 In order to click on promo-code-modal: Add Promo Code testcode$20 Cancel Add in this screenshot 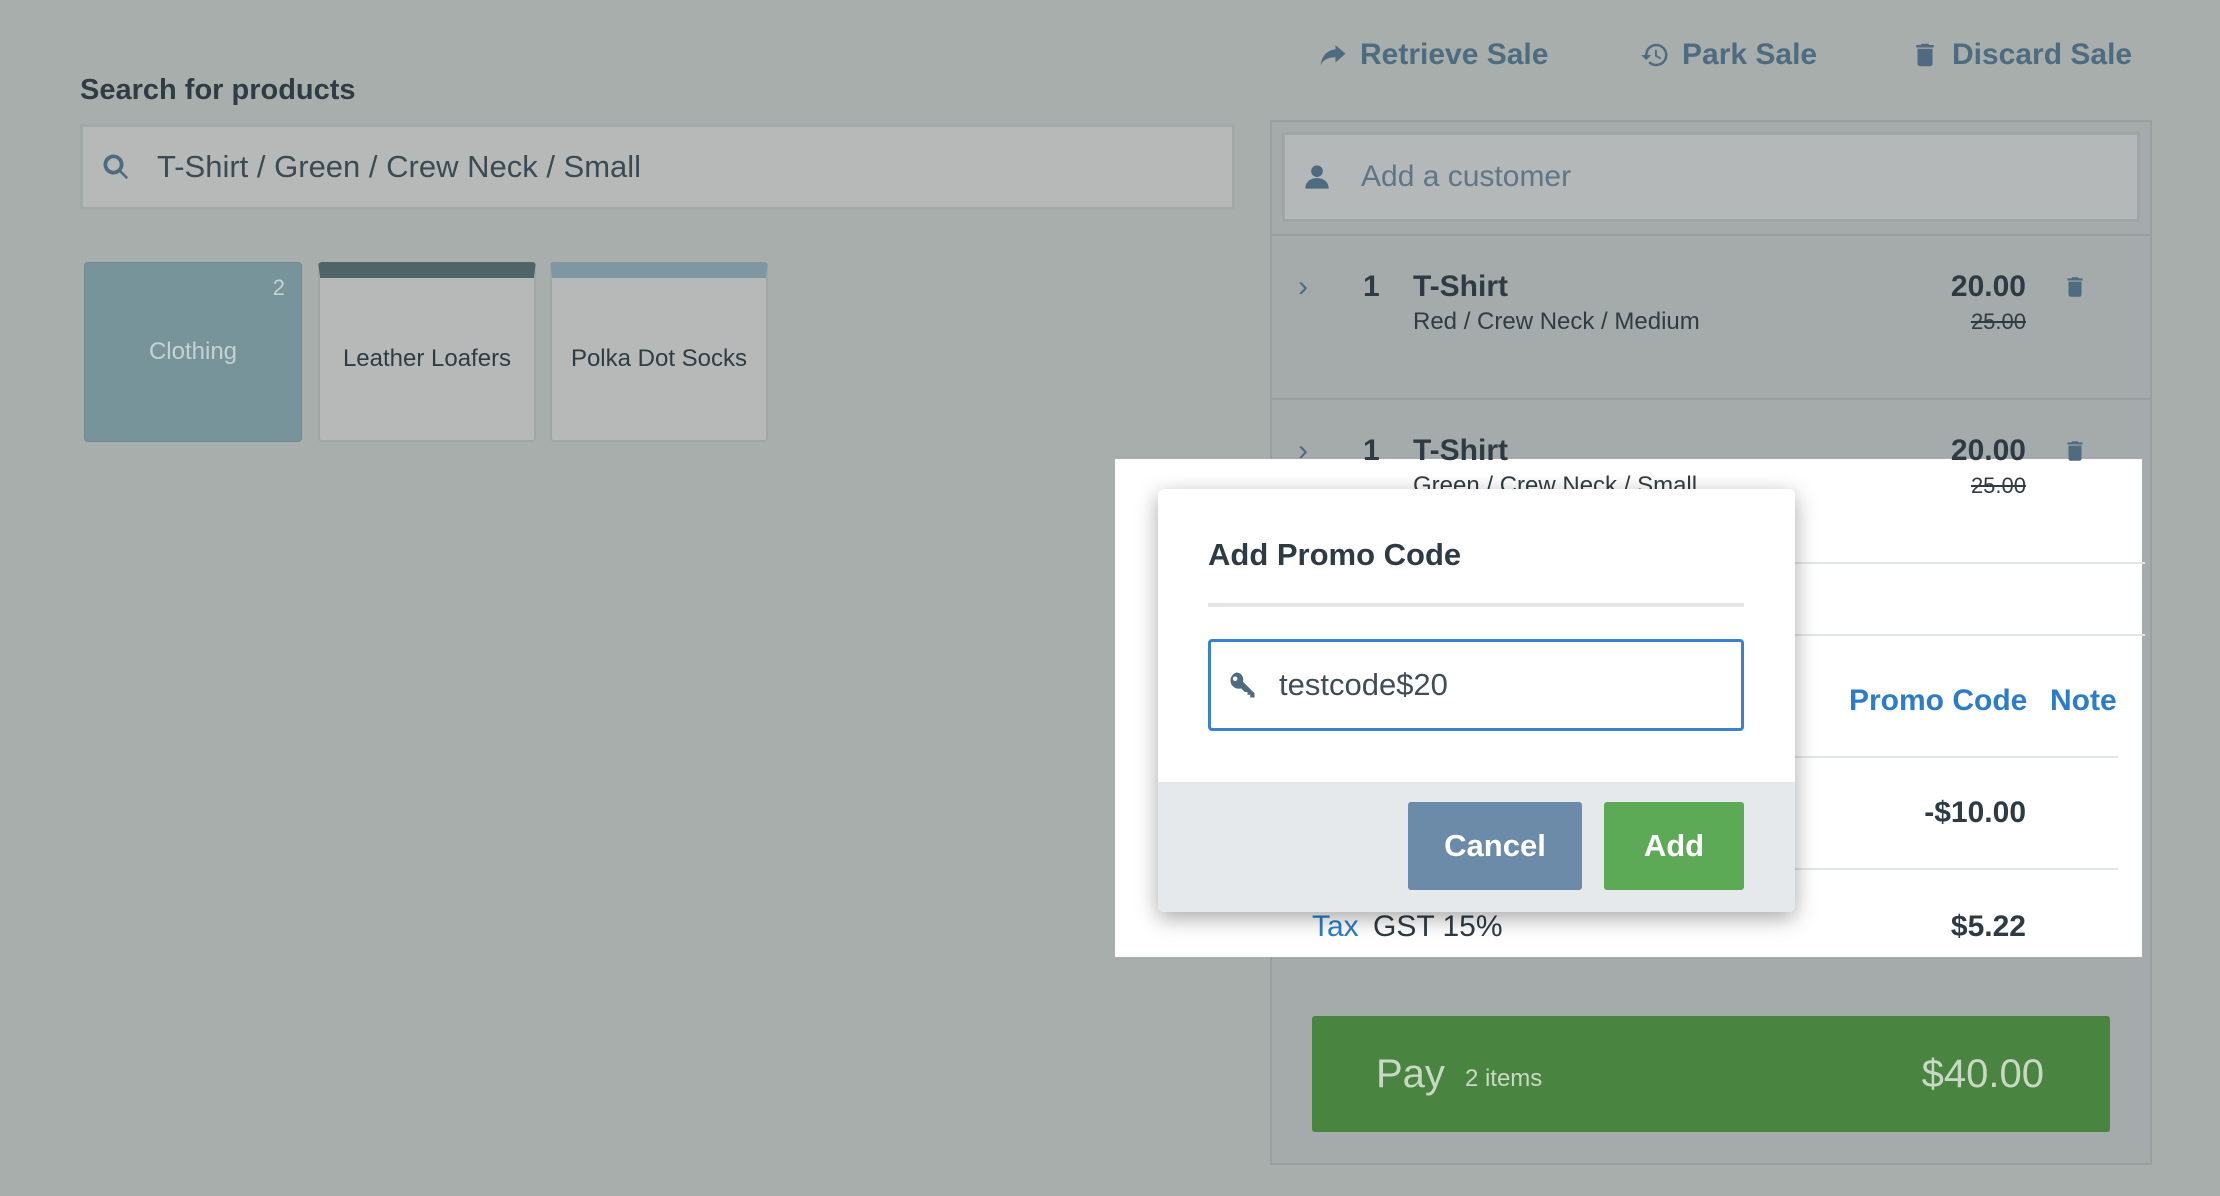, I will do `click(1476, 700)`.